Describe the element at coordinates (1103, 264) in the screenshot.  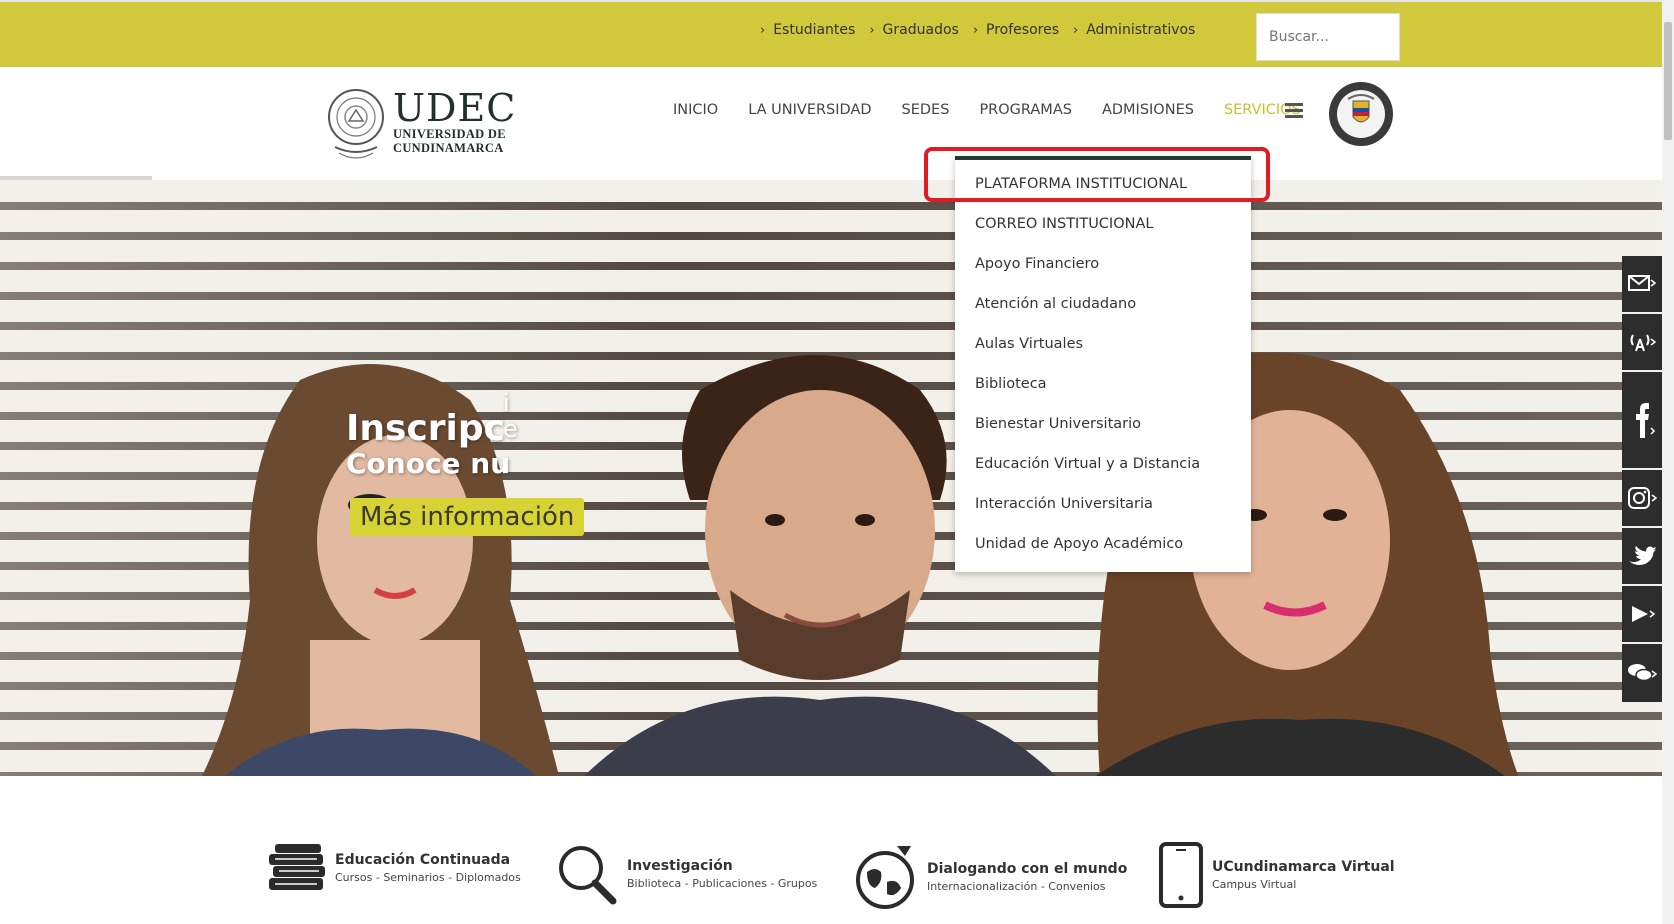
I see `menu-item-apoyo-financiero: Apoyo Financiero` at that location.